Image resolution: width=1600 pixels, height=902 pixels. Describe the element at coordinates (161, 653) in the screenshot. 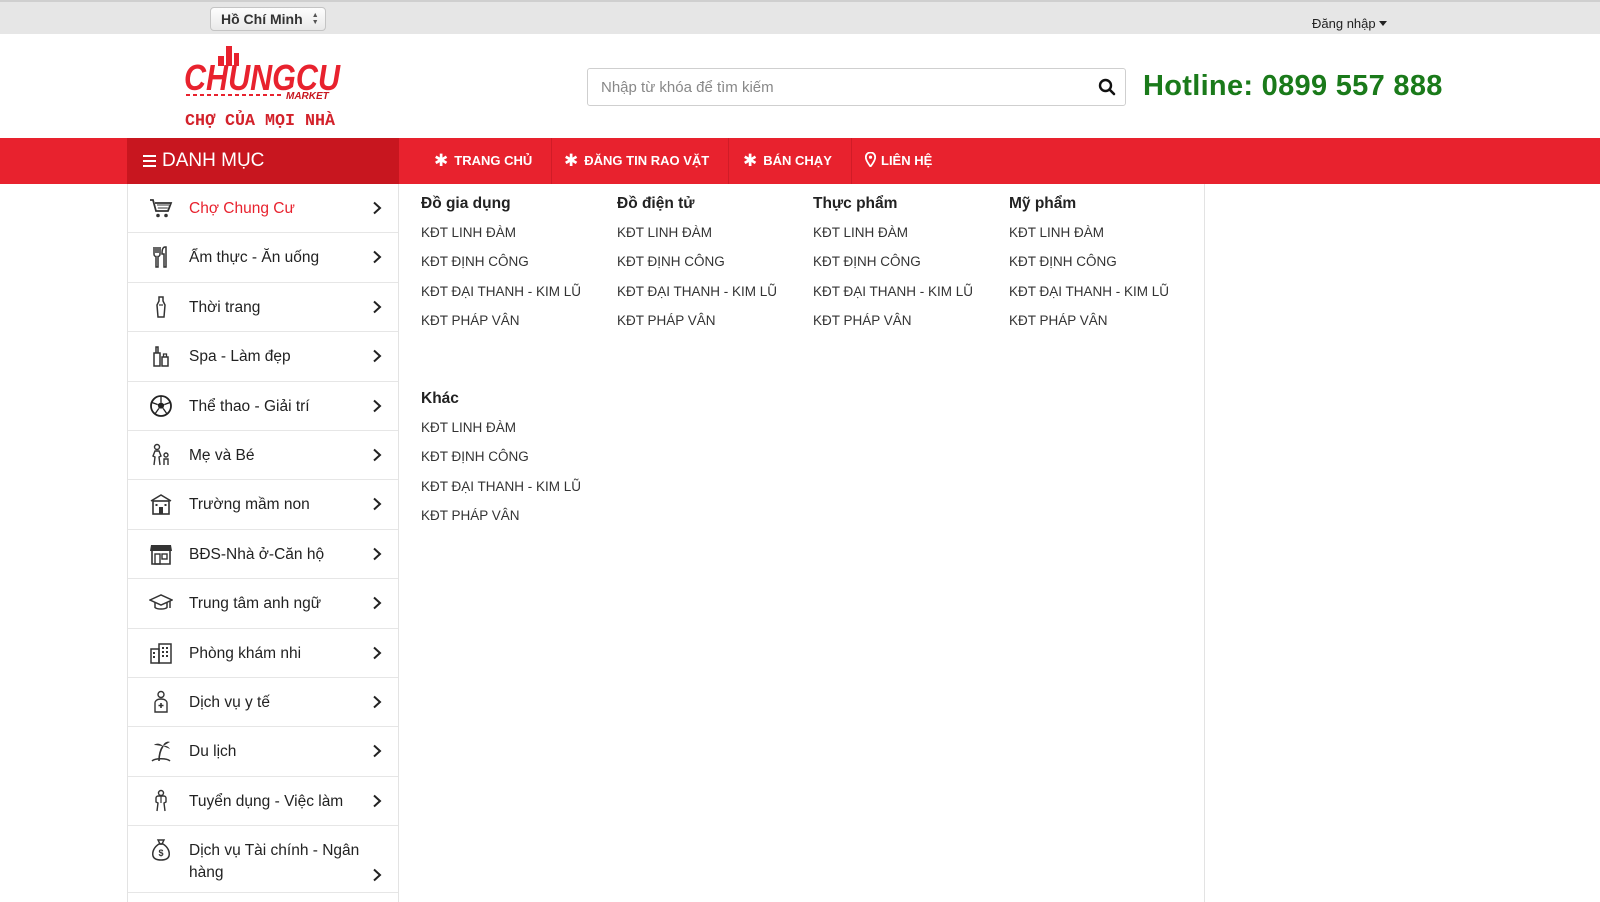

I see `building-icon` at that location.